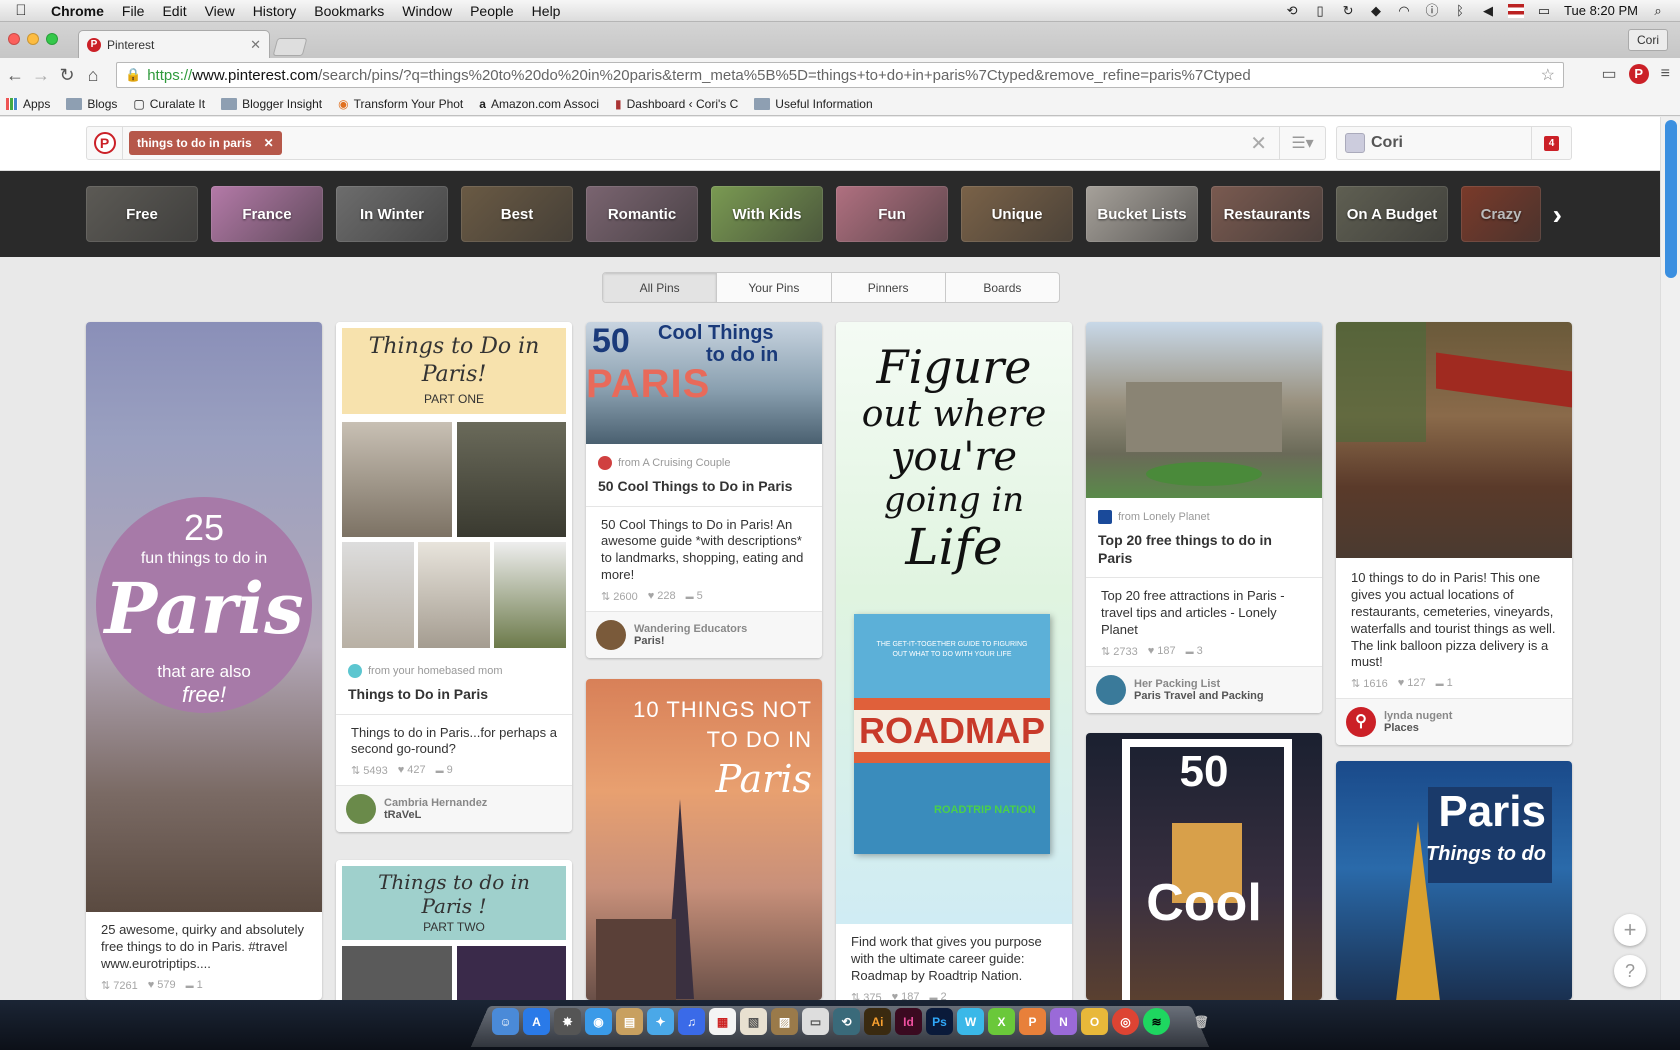  Describe the element at coordinates (598, 1021) in the screenshot. I see `facetime-icon: ◉` at that location.